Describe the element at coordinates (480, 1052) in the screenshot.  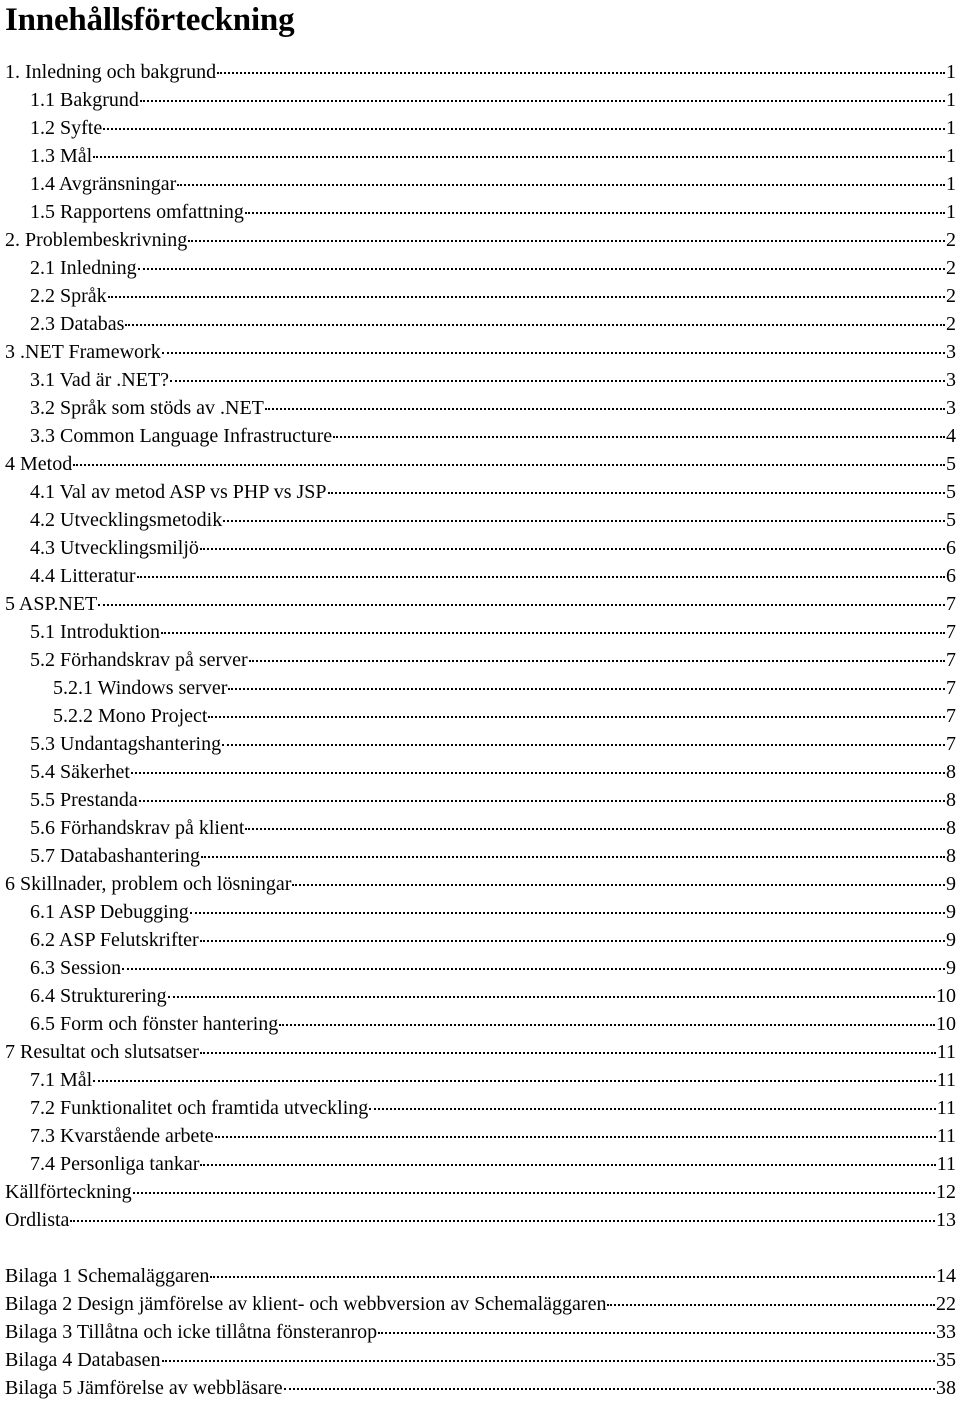
I see `toc-entry: 7 Resultat och slutsatser 11` at that location.